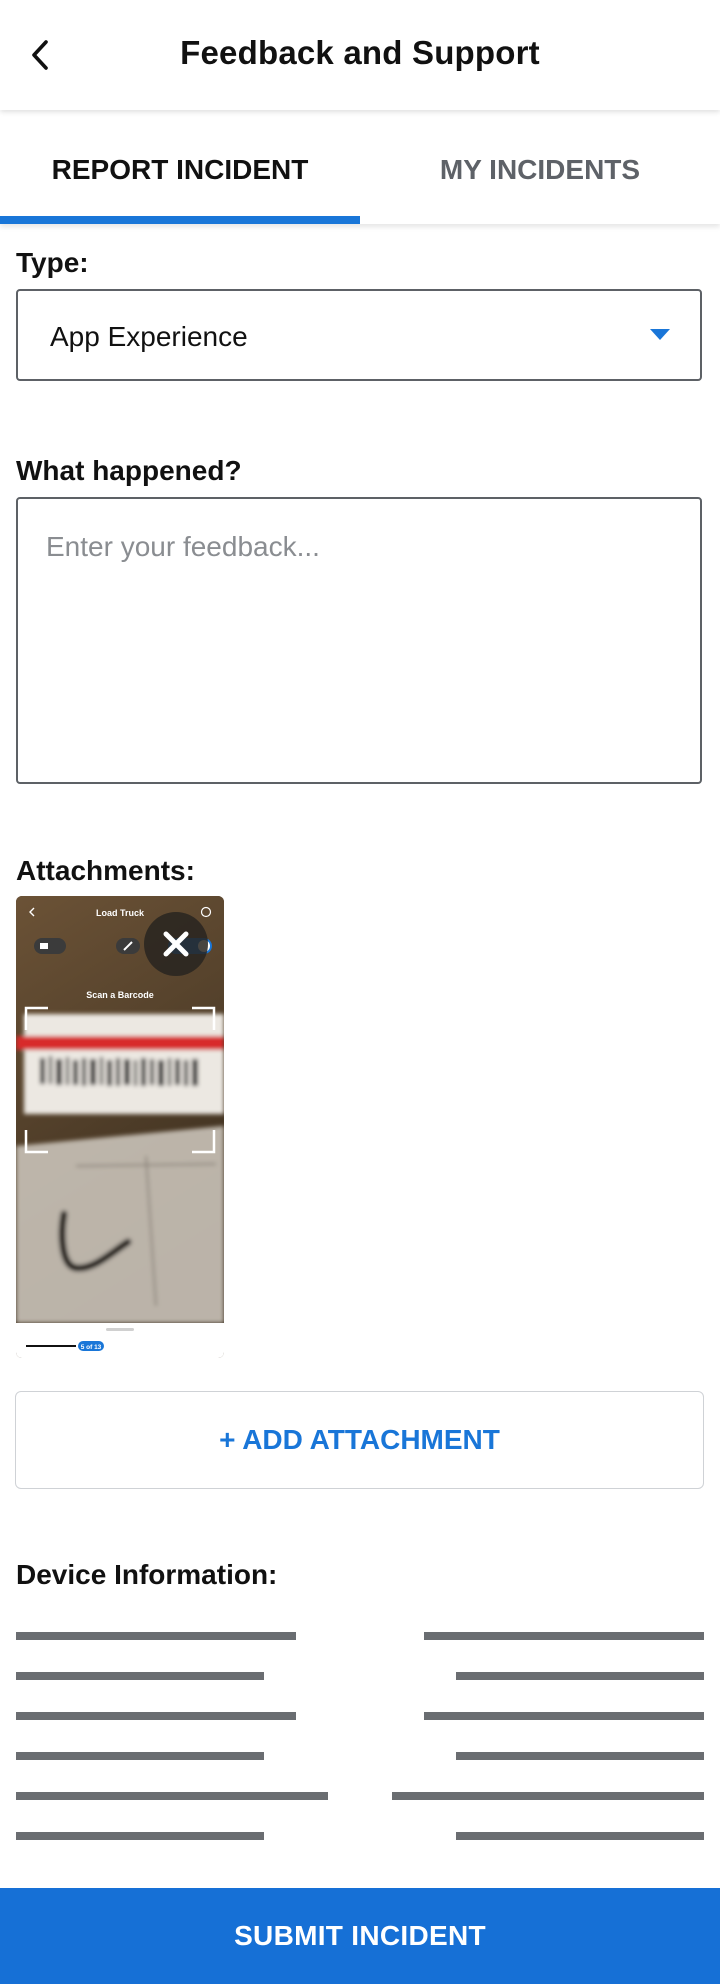 The width and height of the screenshot is (720, 1984). I want to click on attachments-label: Attachments:, so click(105, 870).